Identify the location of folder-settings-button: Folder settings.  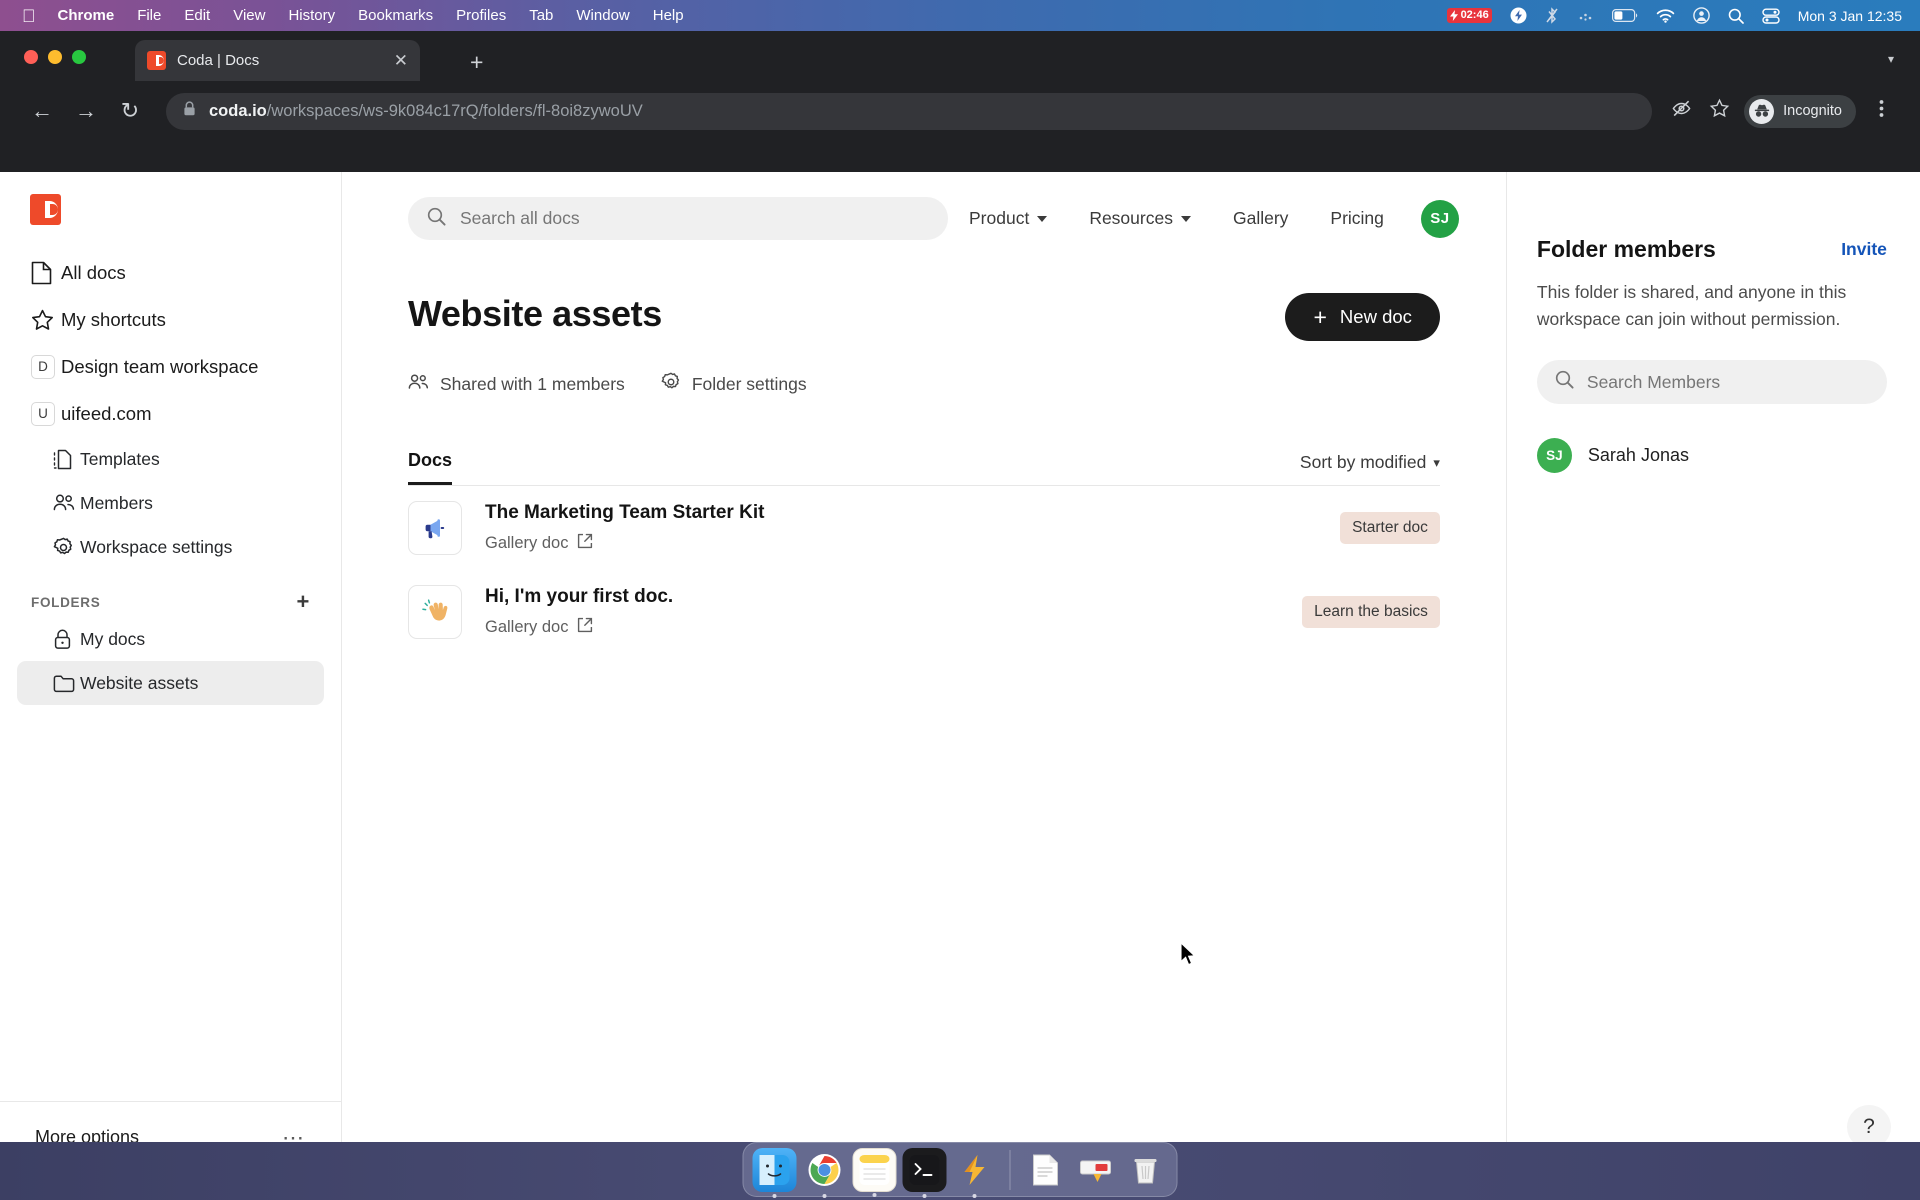
(734, 384).